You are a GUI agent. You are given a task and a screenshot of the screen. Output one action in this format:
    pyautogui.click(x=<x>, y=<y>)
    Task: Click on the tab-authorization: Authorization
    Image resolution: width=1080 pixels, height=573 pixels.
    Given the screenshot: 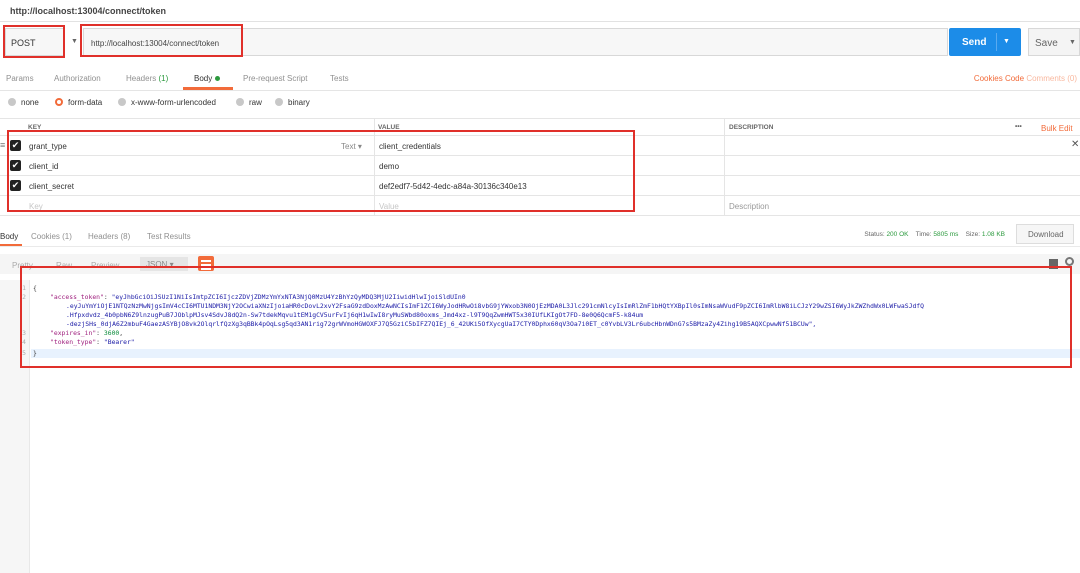 What is the action you would take?
    pyautogui.click(x=77, y=78)
    